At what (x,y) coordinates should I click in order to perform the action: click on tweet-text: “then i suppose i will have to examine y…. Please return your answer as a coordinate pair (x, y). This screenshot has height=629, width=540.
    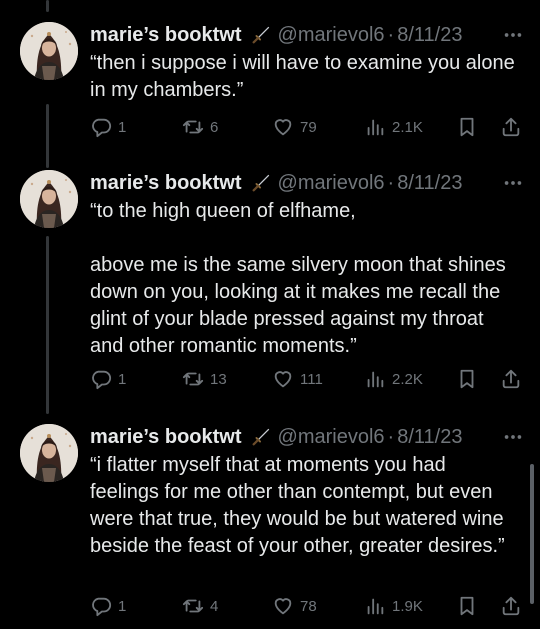
    Looking at the image, I should click on (305, 76).